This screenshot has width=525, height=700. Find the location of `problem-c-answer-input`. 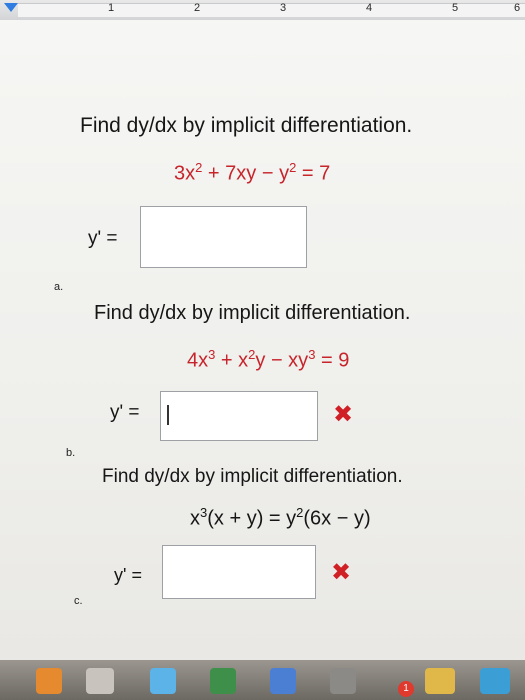

problem-c-answer-input is located at coordinates (239, 572).